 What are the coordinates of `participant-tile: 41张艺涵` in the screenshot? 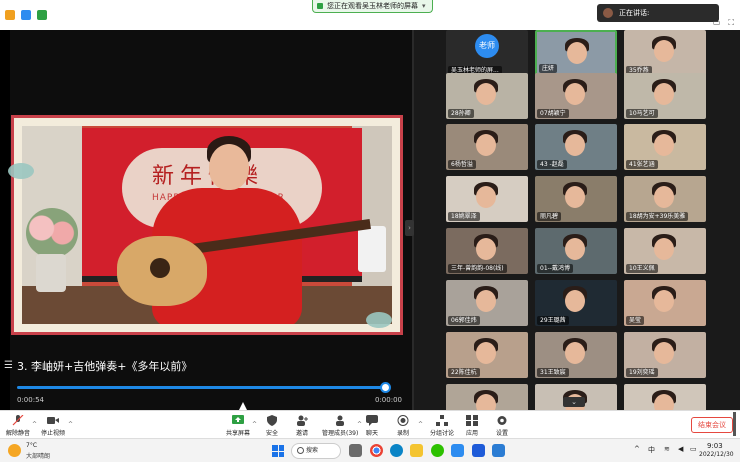 It's located at (665, 147).